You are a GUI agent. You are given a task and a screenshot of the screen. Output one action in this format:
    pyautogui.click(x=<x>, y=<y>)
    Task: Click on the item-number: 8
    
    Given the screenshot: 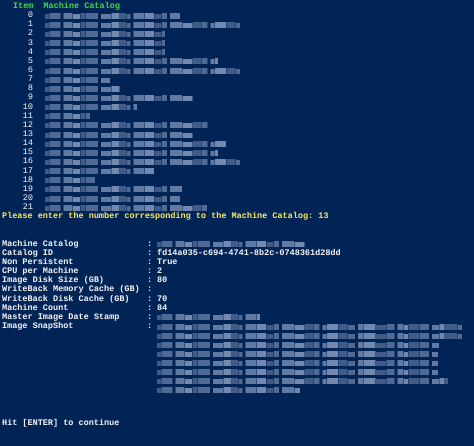 What is the action you would take?
    pyautogui.click(x=29, y=89)
    